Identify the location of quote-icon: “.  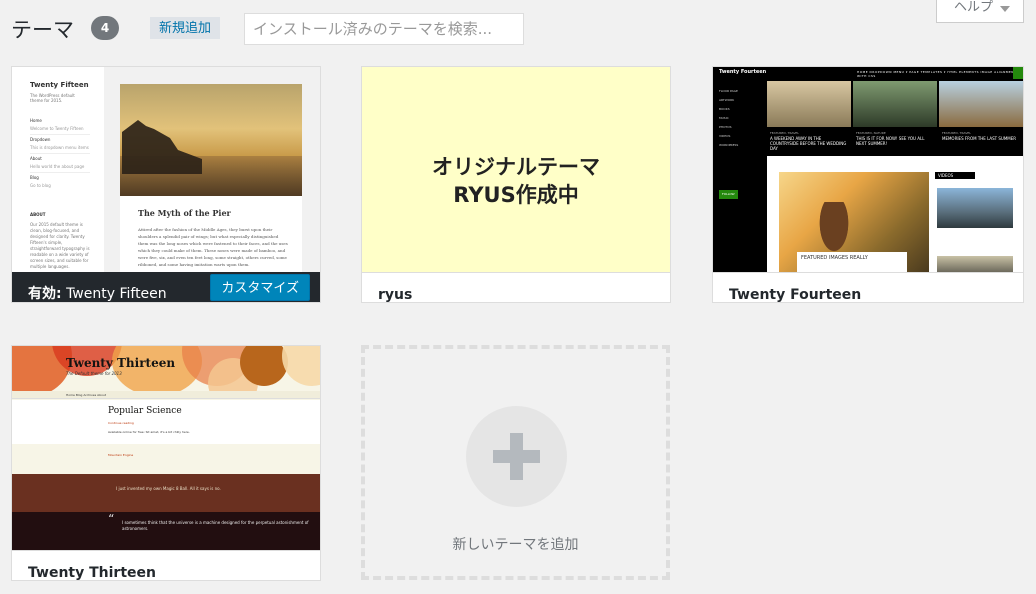
(111, 519).